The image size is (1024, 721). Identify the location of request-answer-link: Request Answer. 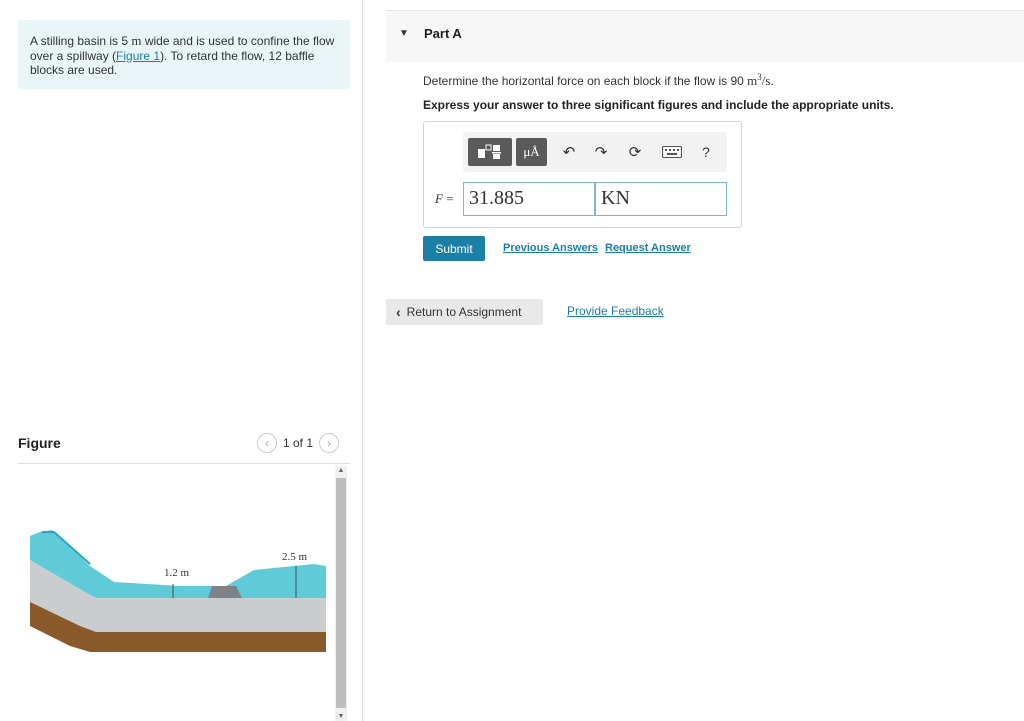
(648, 248).